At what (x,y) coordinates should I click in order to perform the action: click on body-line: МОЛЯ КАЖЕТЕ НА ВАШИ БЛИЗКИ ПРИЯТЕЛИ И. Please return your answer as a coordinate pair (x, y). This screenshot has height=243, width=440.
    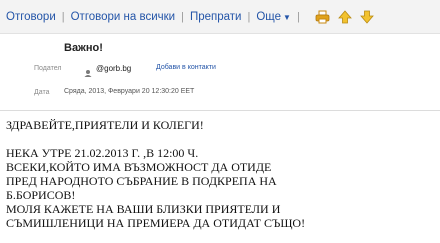
    Looking at the image, I should click on (143, 209).